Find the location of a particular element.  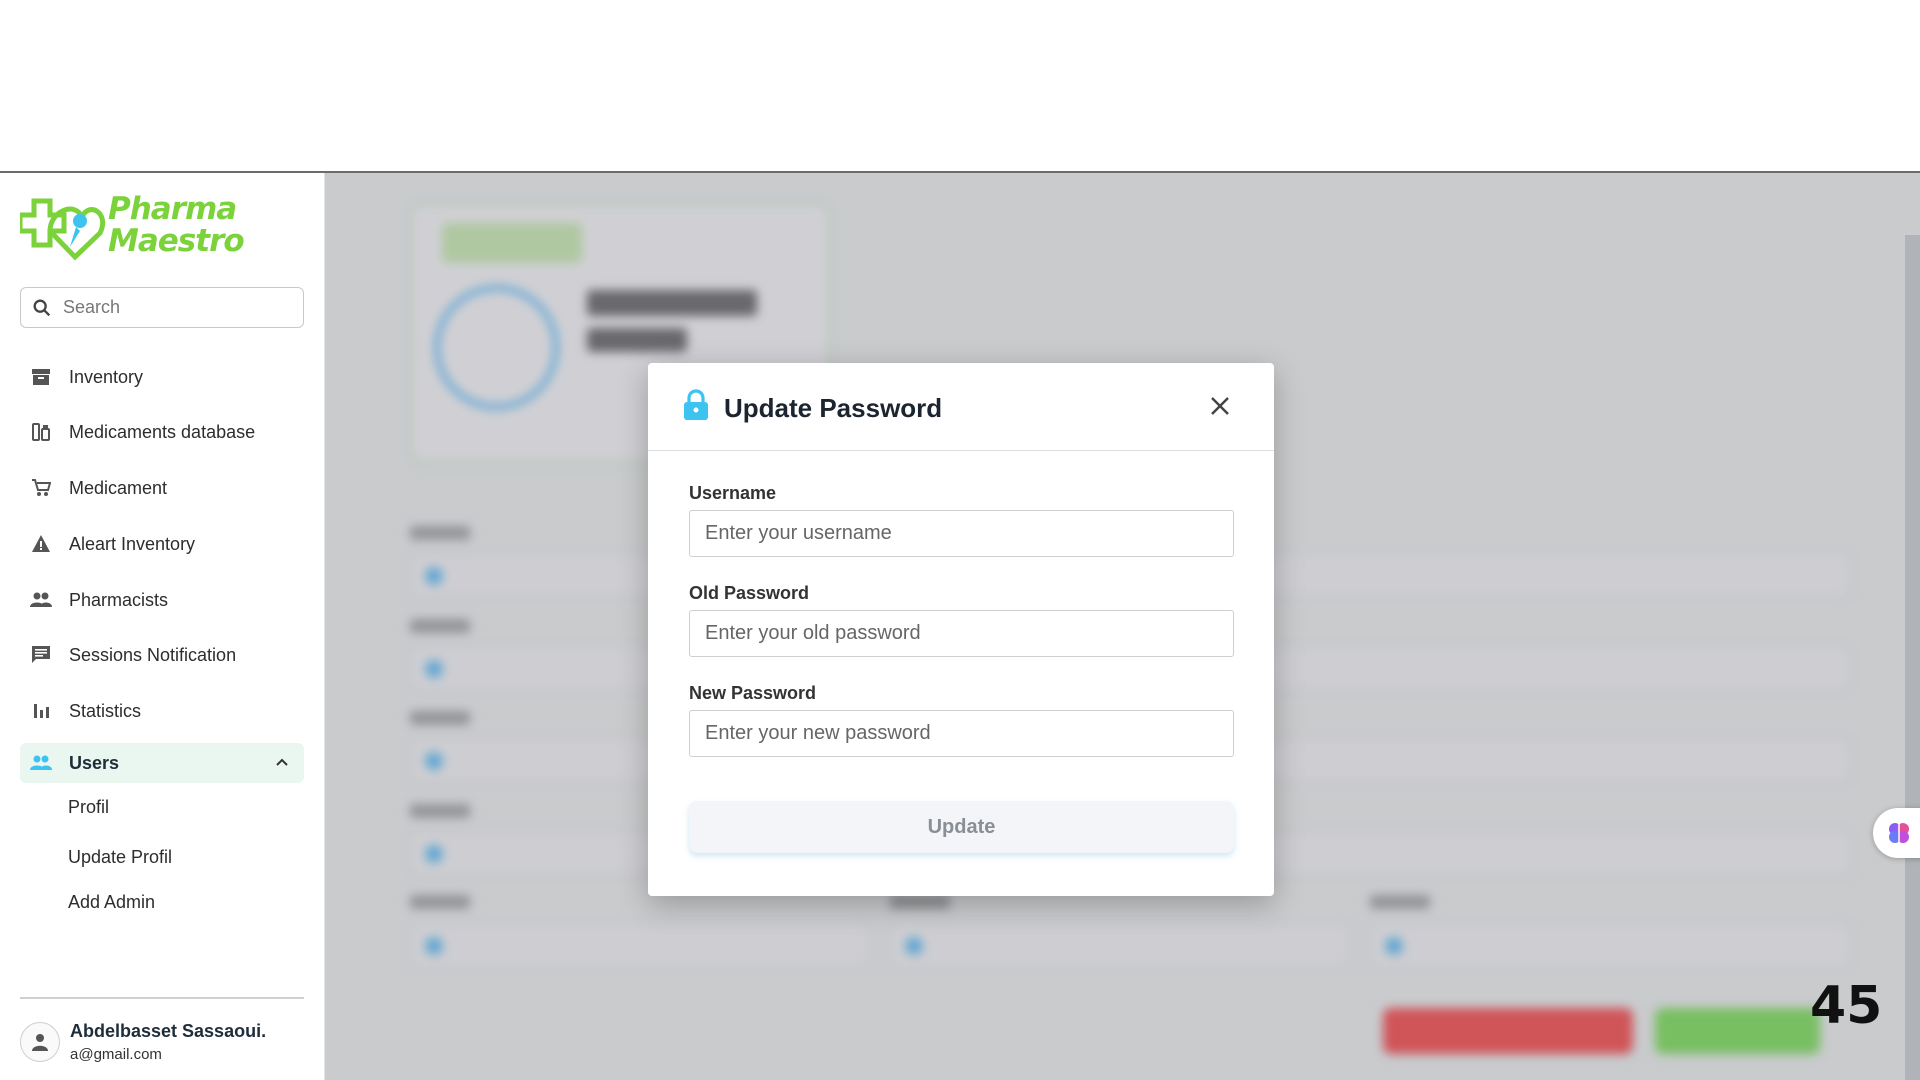

old-password-label: Old Password is located at coordinates (749, 593).